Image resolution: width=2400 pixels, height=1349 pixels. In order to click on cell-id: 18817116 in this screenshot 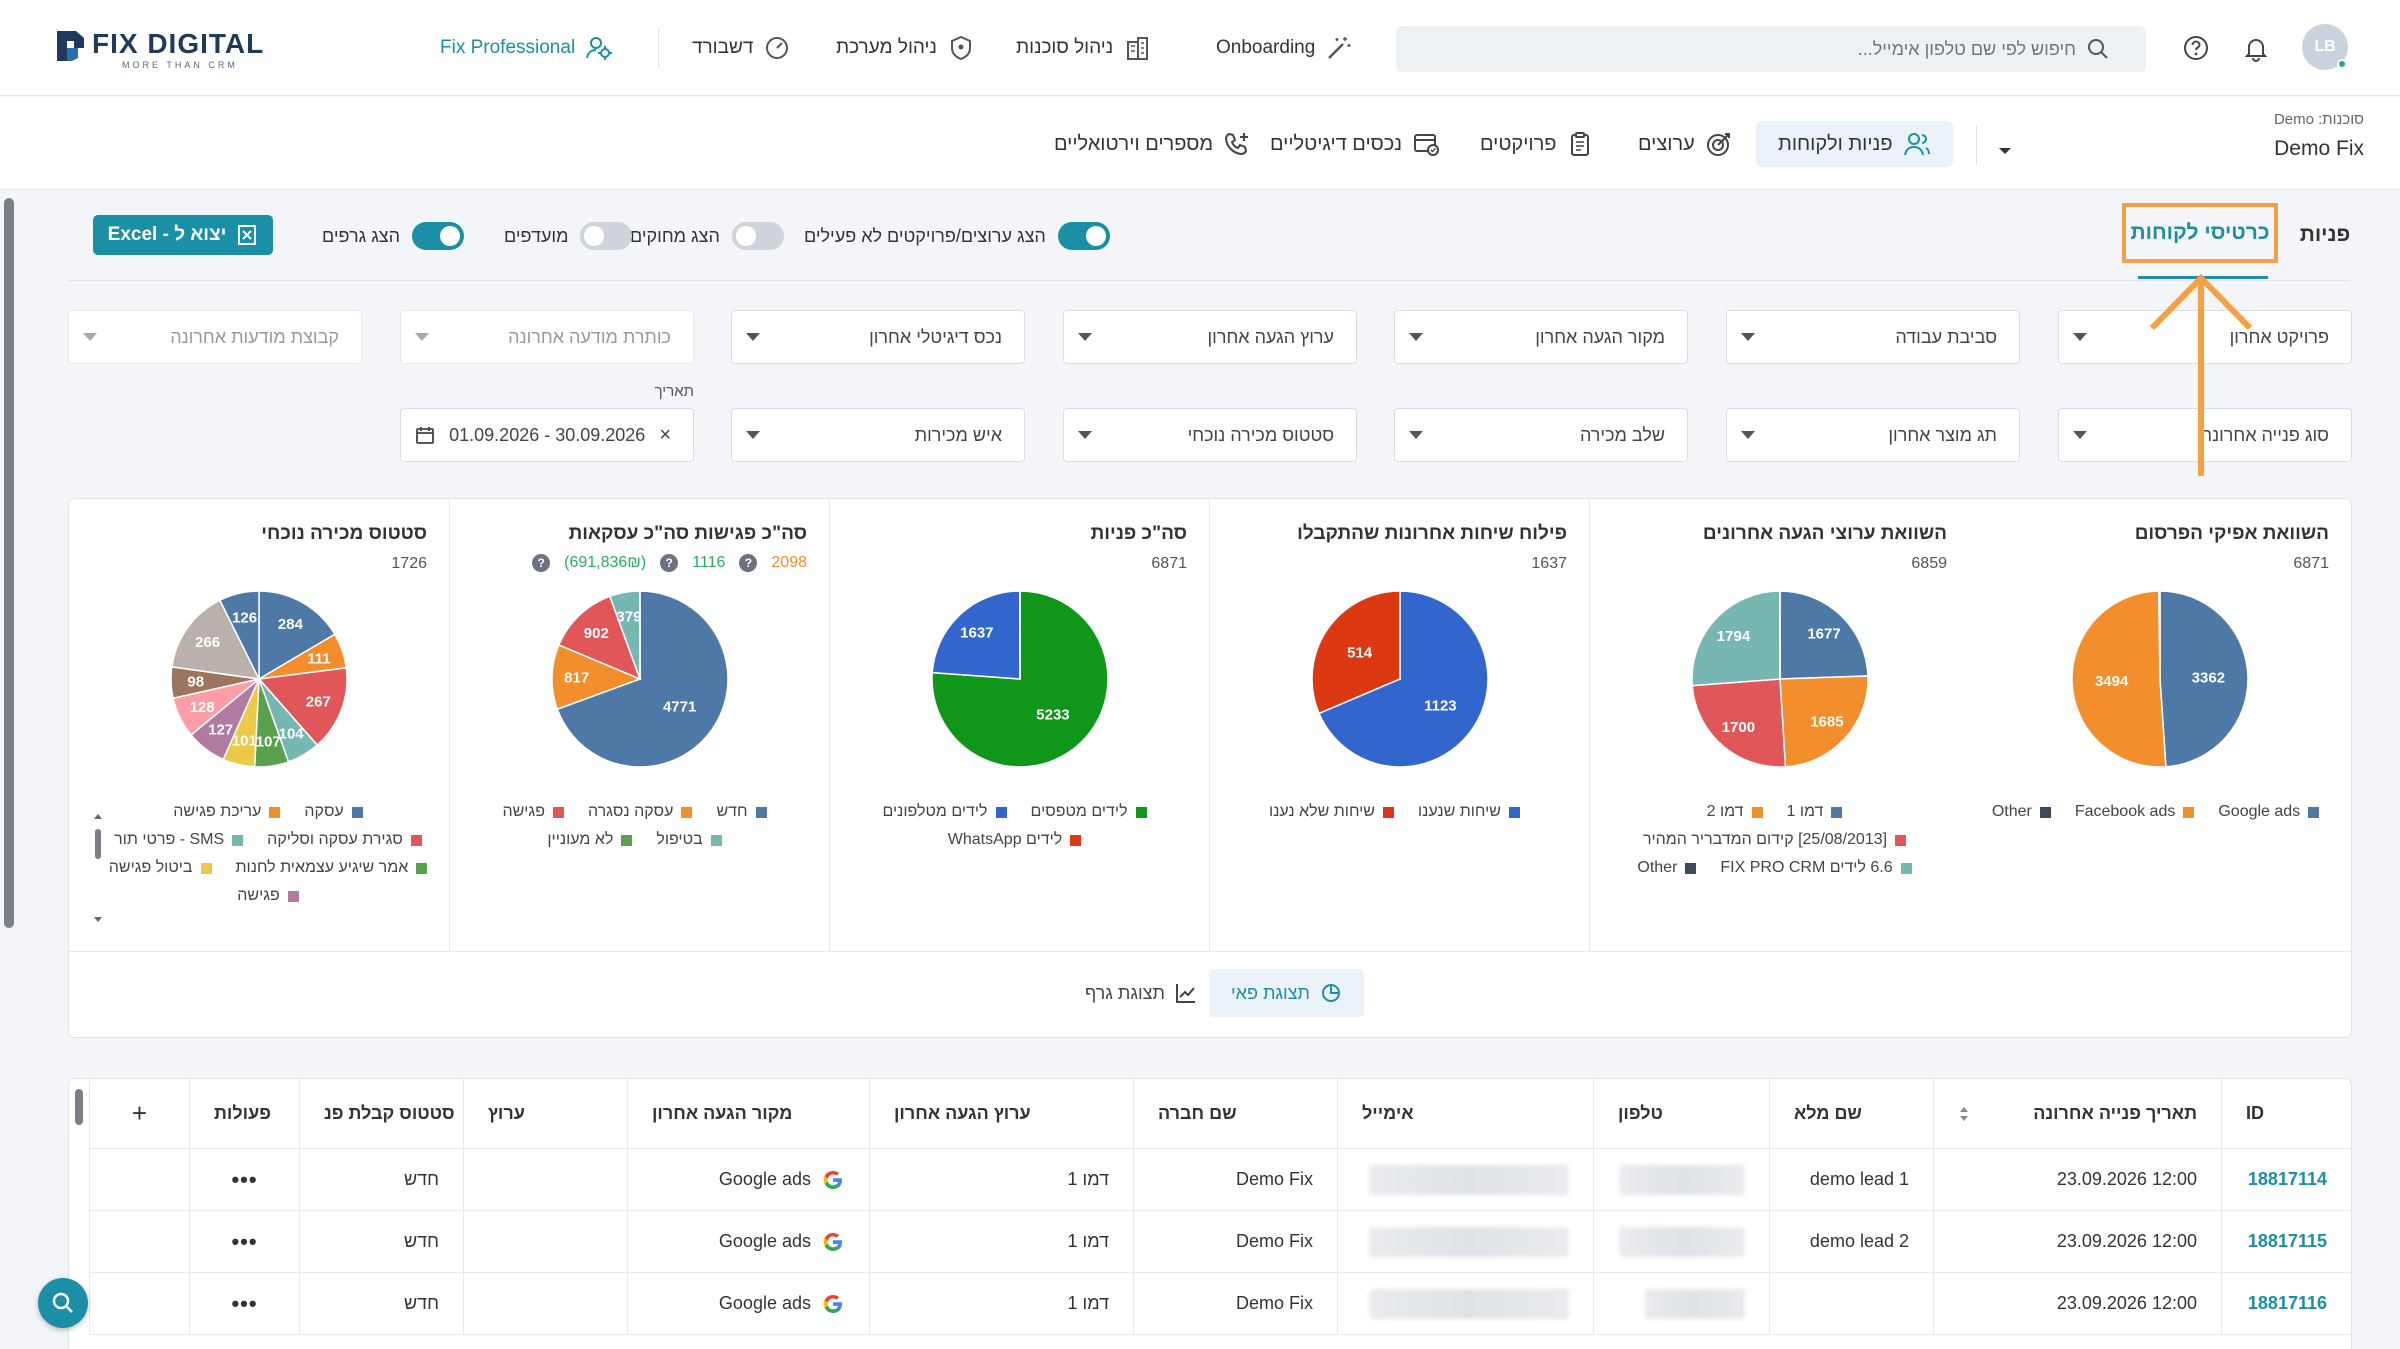, I will do `click(2286, 1303)`.